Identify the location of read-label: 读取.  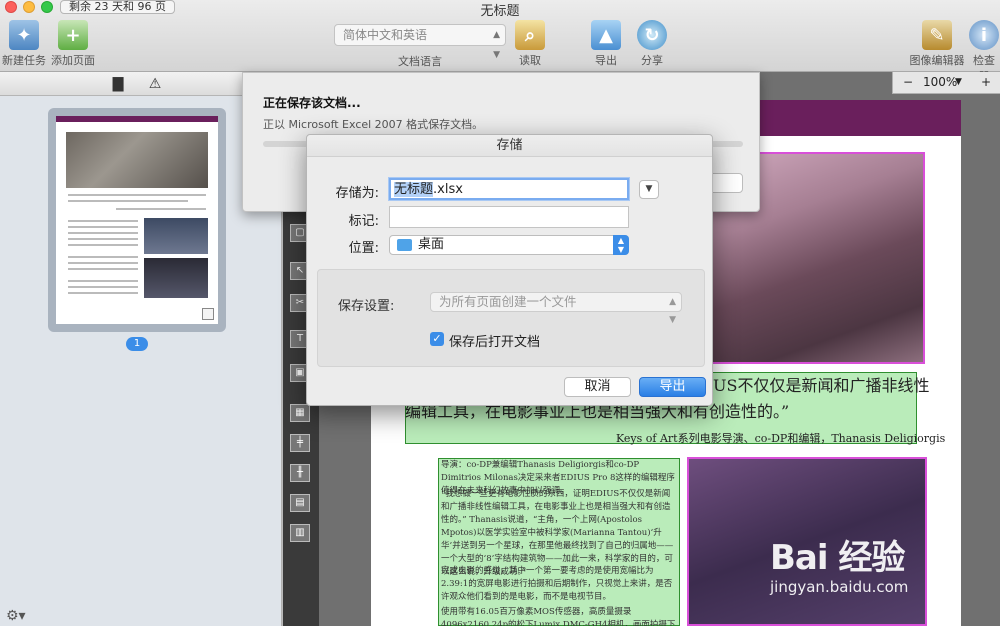
(530, 60).